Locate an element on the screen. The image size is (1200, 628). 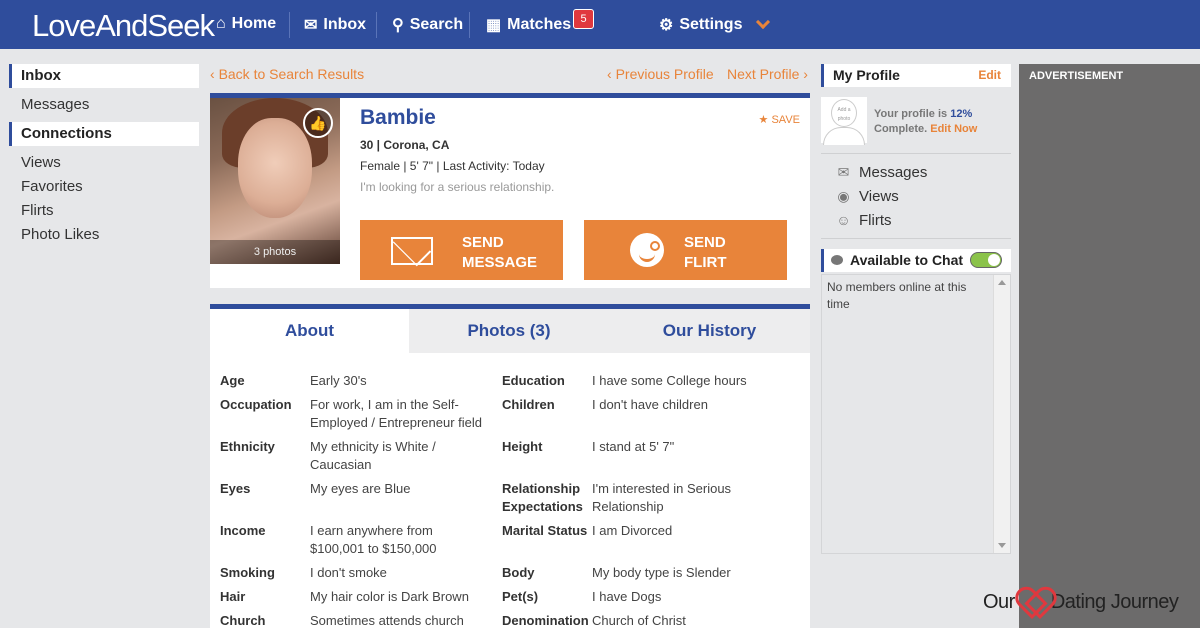
profile-name: Bambie is located at coordinates (398, 117).